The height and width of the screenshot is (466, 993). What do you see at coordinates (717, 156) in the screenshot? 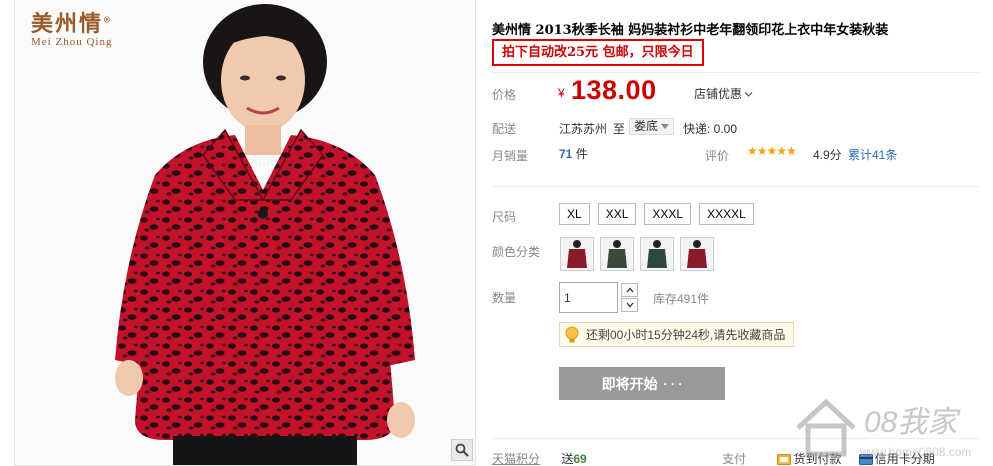
I see `rating-label: 评价` at bounding box center [717, 156].